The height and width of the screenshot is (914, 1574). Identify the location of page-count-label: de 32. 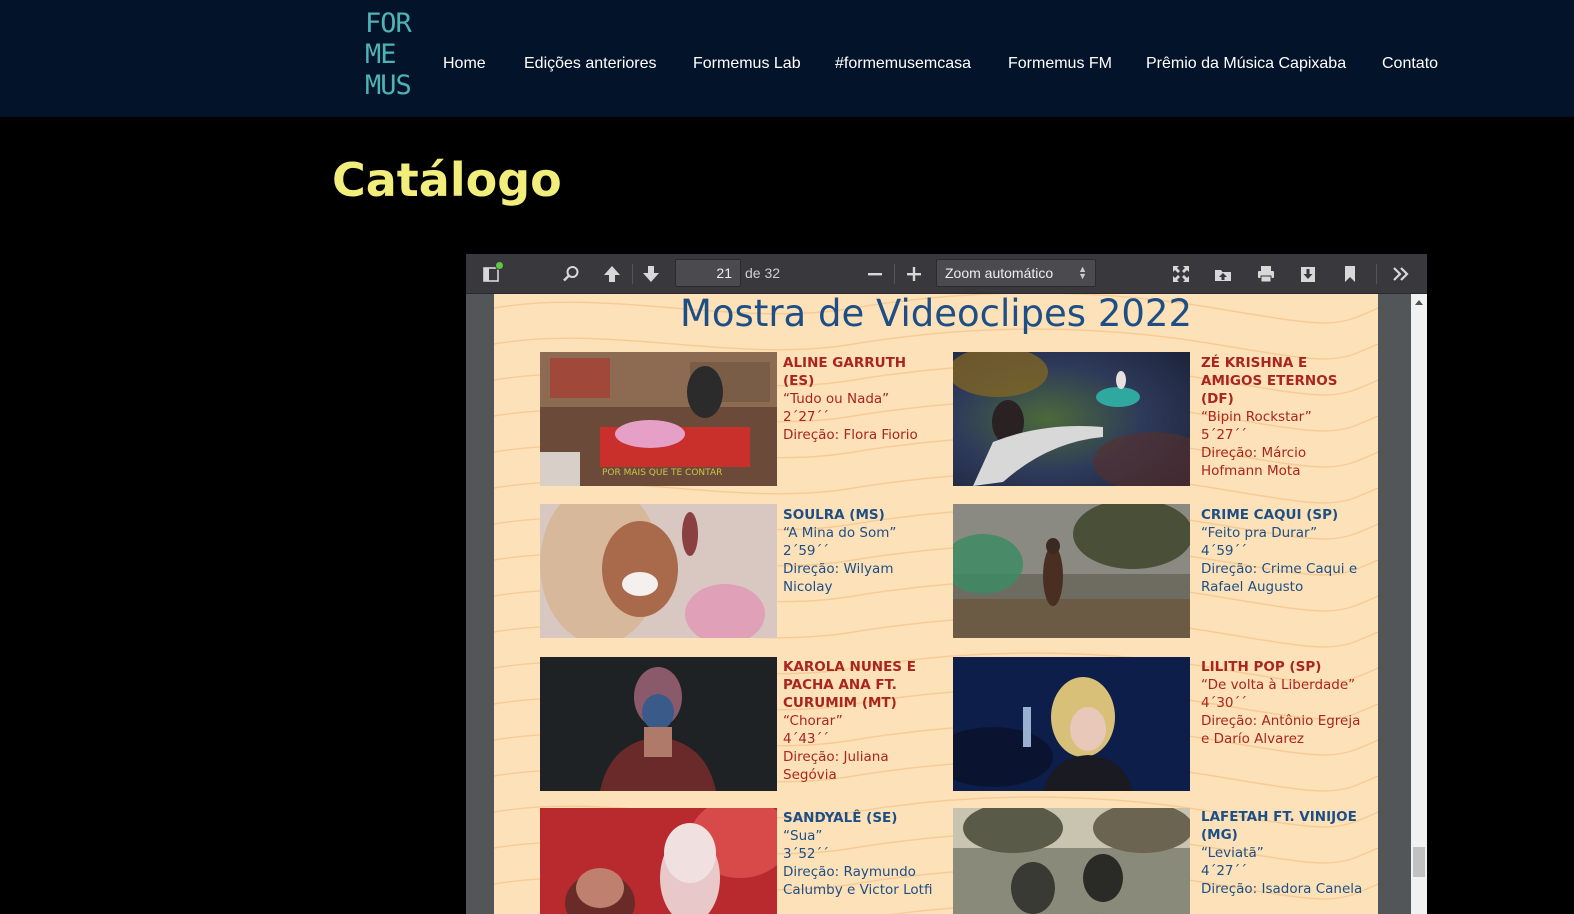
(763, 273).